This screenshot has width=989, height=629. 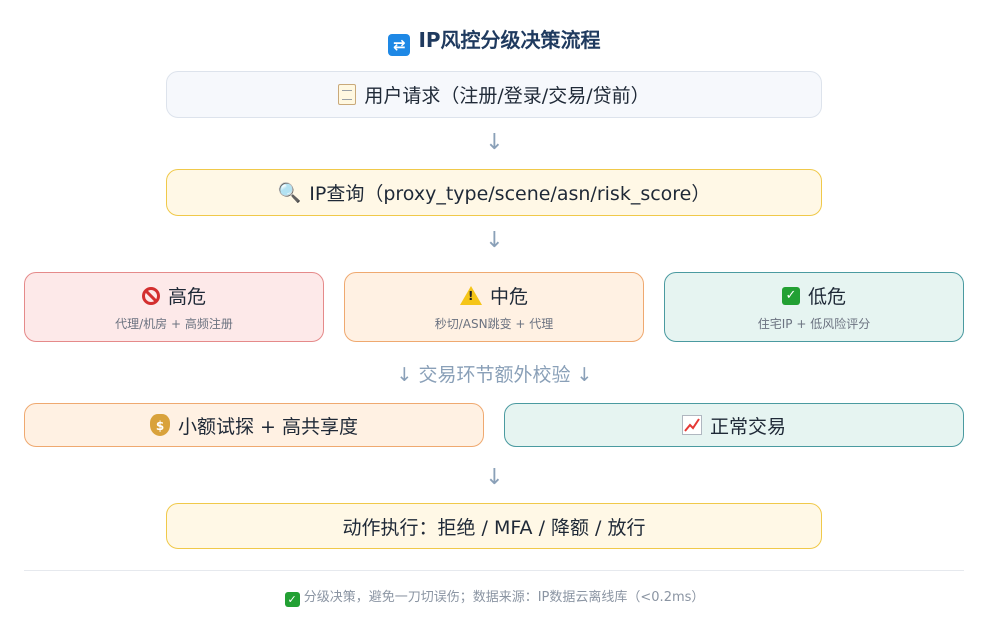 I want to click on request-label: 用户请求（注册/登录/交易/贷前）, so click(x=507, y=96).